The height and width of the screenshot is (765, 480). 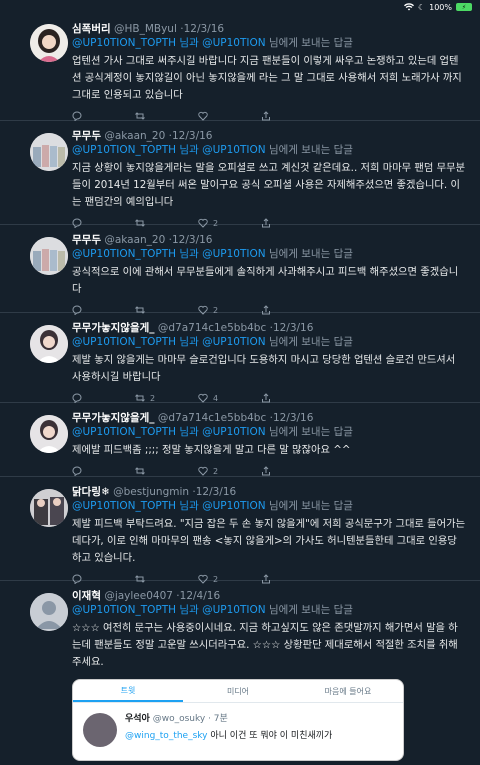 What do you see at coordinates (408, 7) in the screenshot?
I see `wifi-icon` at bounding box center [408, 7].